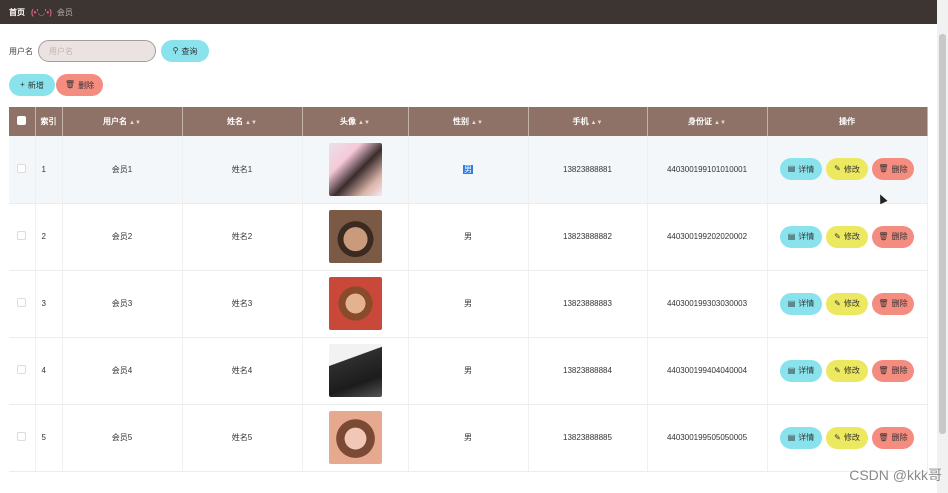  I want to click on query-button: ⚲ 查询, so click(185, 51).